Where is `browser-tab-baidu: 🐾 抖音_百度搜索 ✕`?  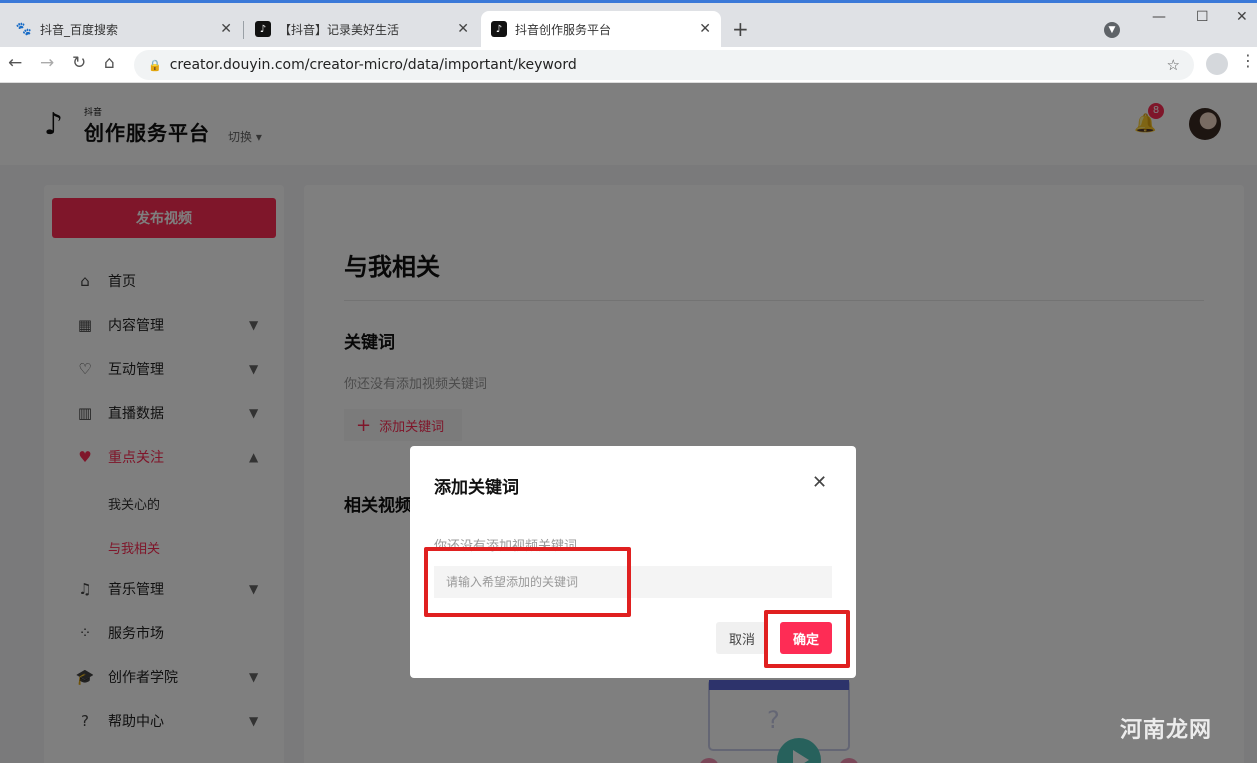
browser-tab-baidu: 🐾 抖音_百度搜索 ✕ is located at coordinates (124, 29).